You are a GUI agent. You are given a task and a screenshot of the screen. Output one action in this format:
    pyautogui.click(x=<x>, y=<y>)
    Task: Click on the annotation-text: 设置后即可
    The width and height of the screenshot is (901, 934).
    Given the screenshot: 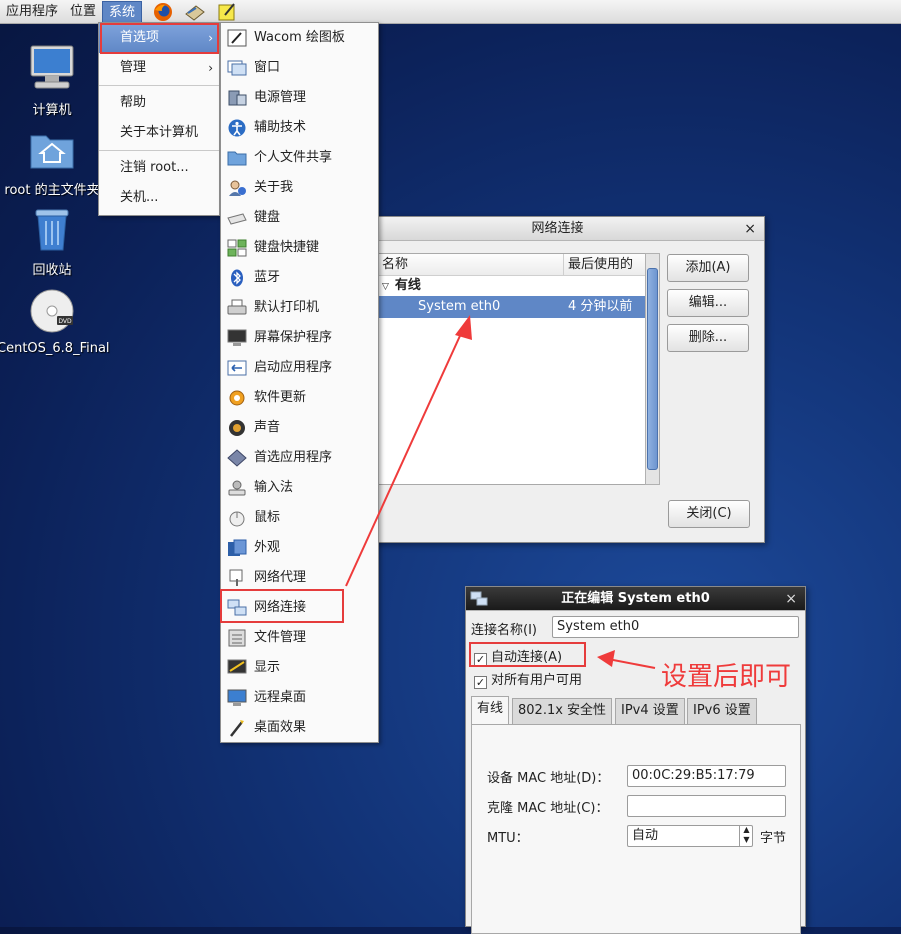 What is the action you would take?
    pyautogui.click(x=726, y=677)
    